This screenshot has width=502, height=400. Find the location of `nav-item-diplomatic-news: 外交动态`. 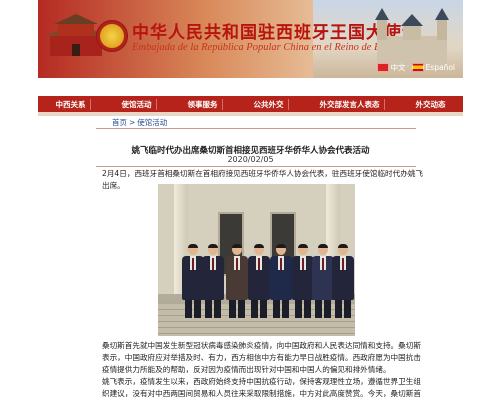

nav-item-diplomatic-news: 外交动态 is located at coordinates (431, 104).